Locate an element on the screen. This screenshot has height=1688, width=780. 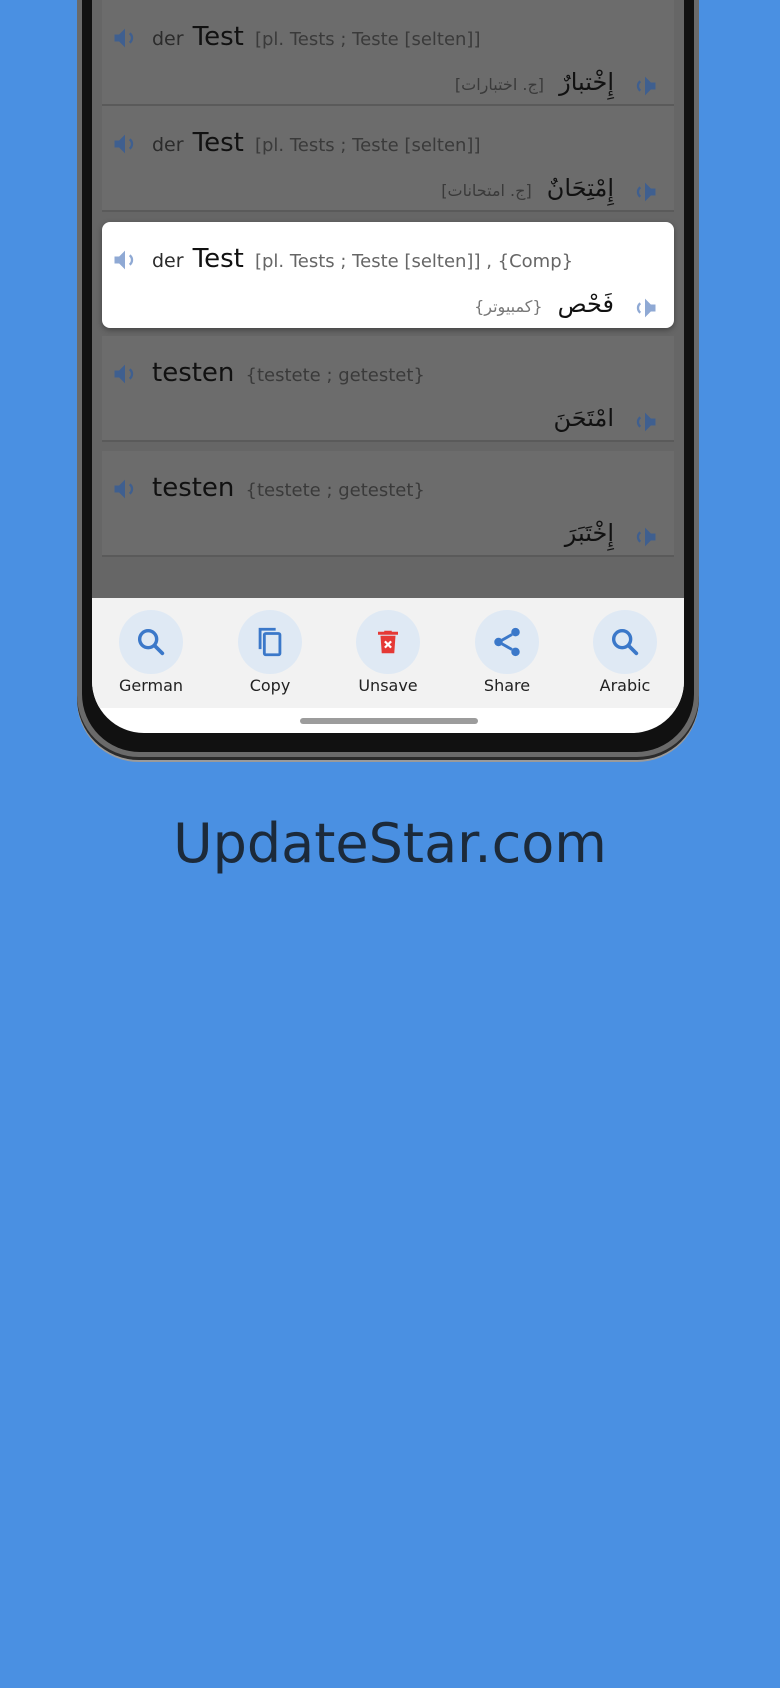
arabic-word: إِخْتبارٌ is located at coordinates (586, 82).